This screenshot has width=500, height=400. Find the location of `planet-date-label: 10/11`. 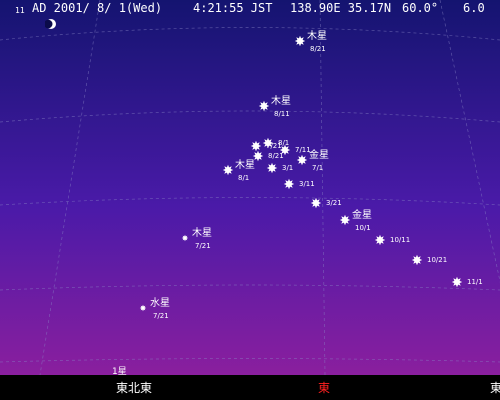

planet-date-label: 10/11 is located at coordinates (400, 240).